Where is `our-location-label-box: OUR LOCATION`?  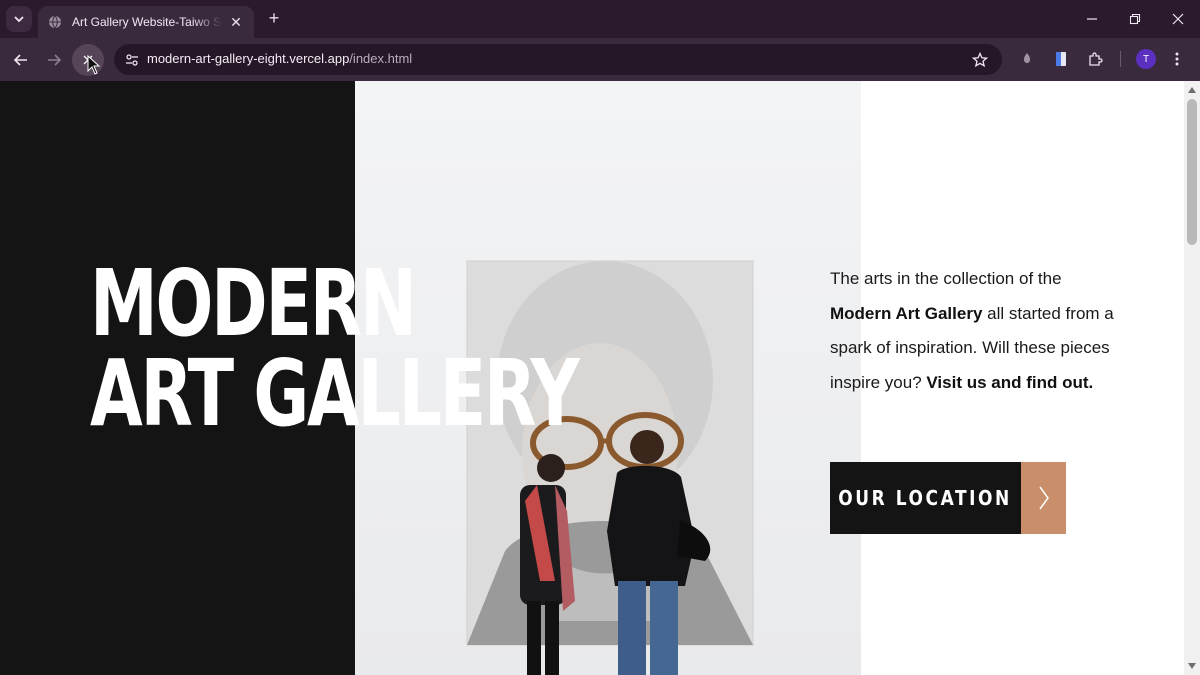
our-location-label-box: OUR LOCATION is located at coordinates (925, 498).